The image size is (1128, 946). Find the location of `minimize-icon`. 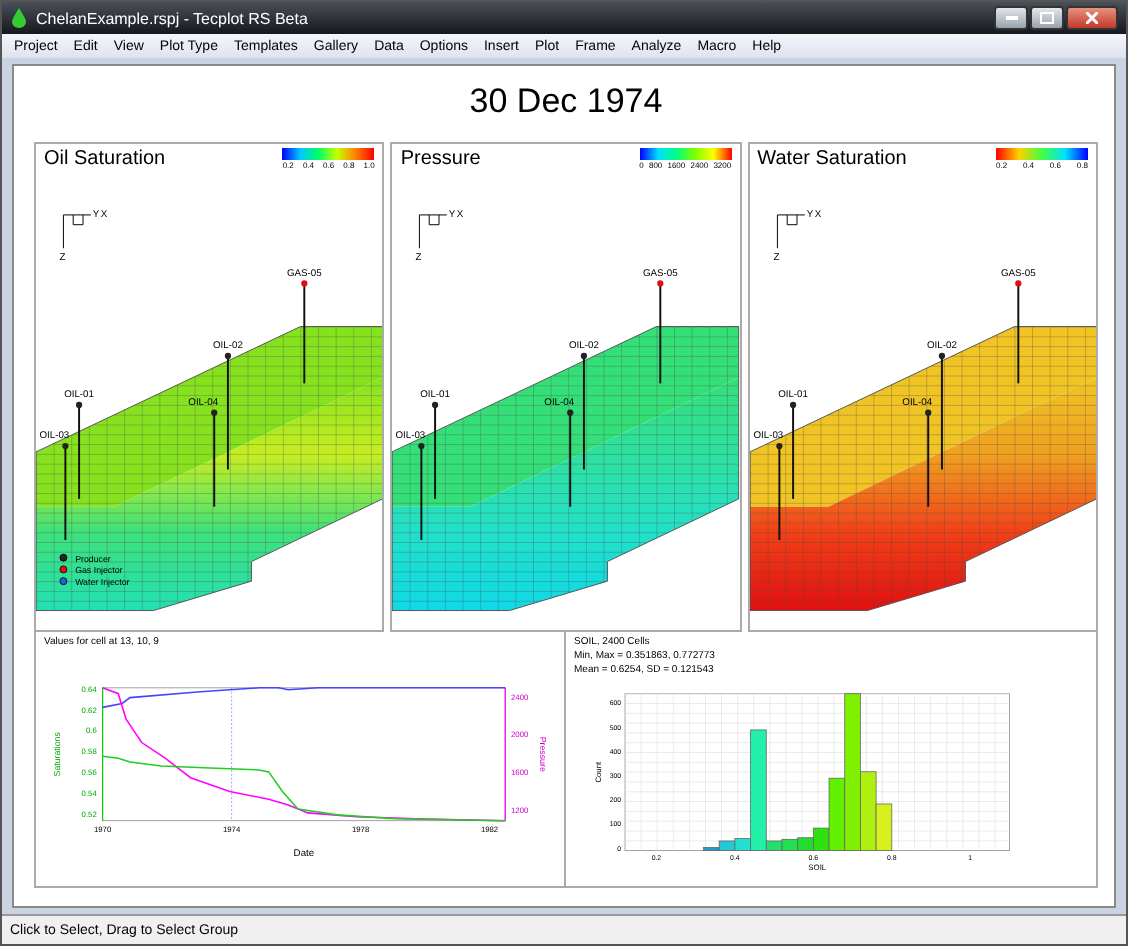

minimize-icon is located at coordinates (1011, 18).